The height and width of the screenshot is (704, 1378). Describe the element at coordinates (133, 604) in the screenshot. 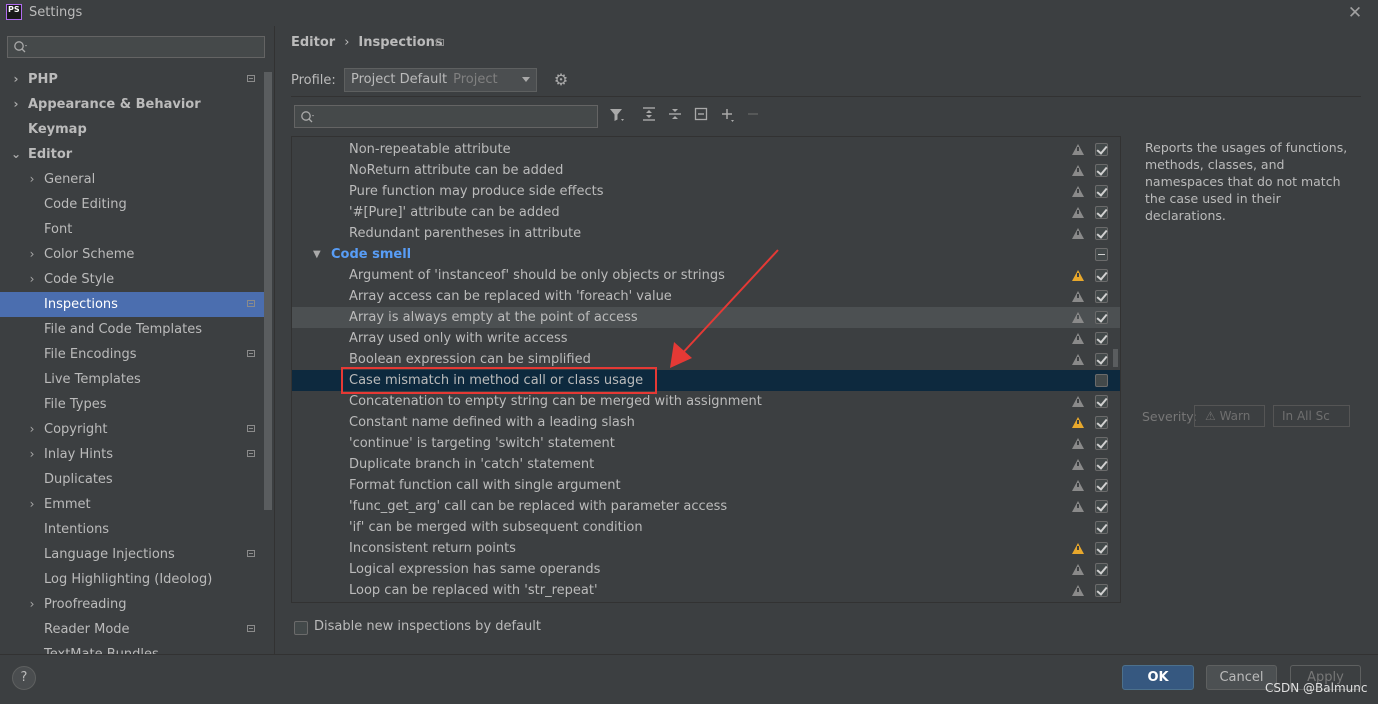

I see `sidebar-item: › Proofreading` at that location.